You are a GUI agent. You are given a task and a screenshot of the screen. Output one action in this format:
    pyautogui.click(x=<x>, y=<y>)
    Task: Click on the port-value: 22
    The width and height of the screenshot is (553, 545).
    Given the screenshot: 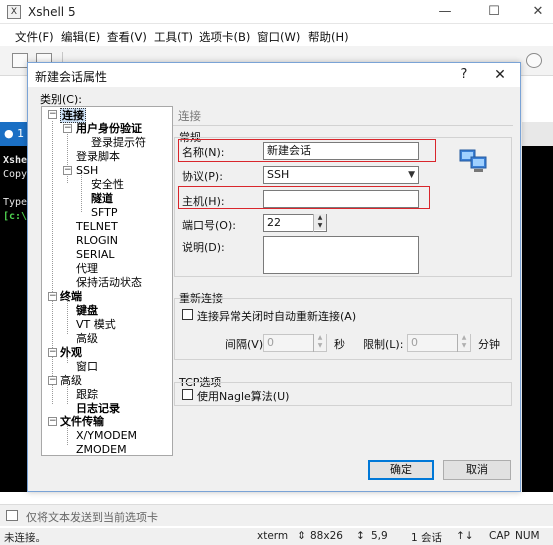 What is the action you would take?
    pyautogui.click(x=274, y=222)
    